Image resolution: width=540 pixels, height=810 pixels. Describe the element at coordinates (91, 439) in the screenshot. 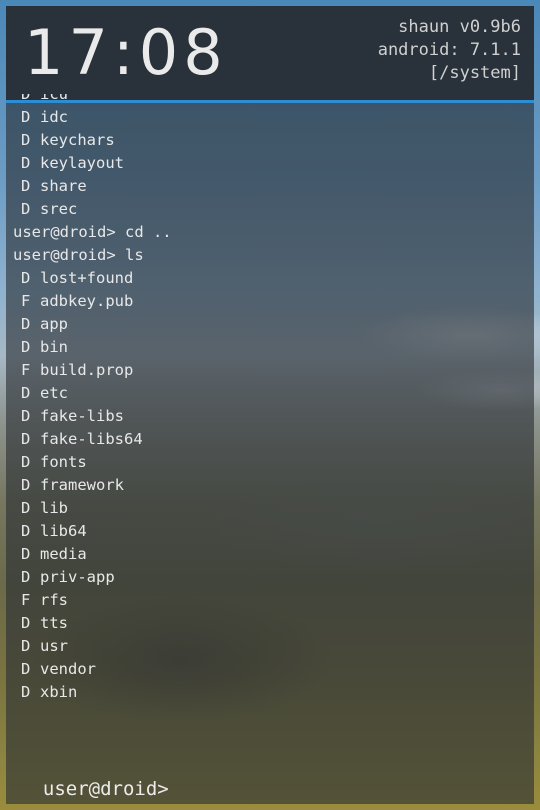

I see `entry-name: fake-libs64` at that location.